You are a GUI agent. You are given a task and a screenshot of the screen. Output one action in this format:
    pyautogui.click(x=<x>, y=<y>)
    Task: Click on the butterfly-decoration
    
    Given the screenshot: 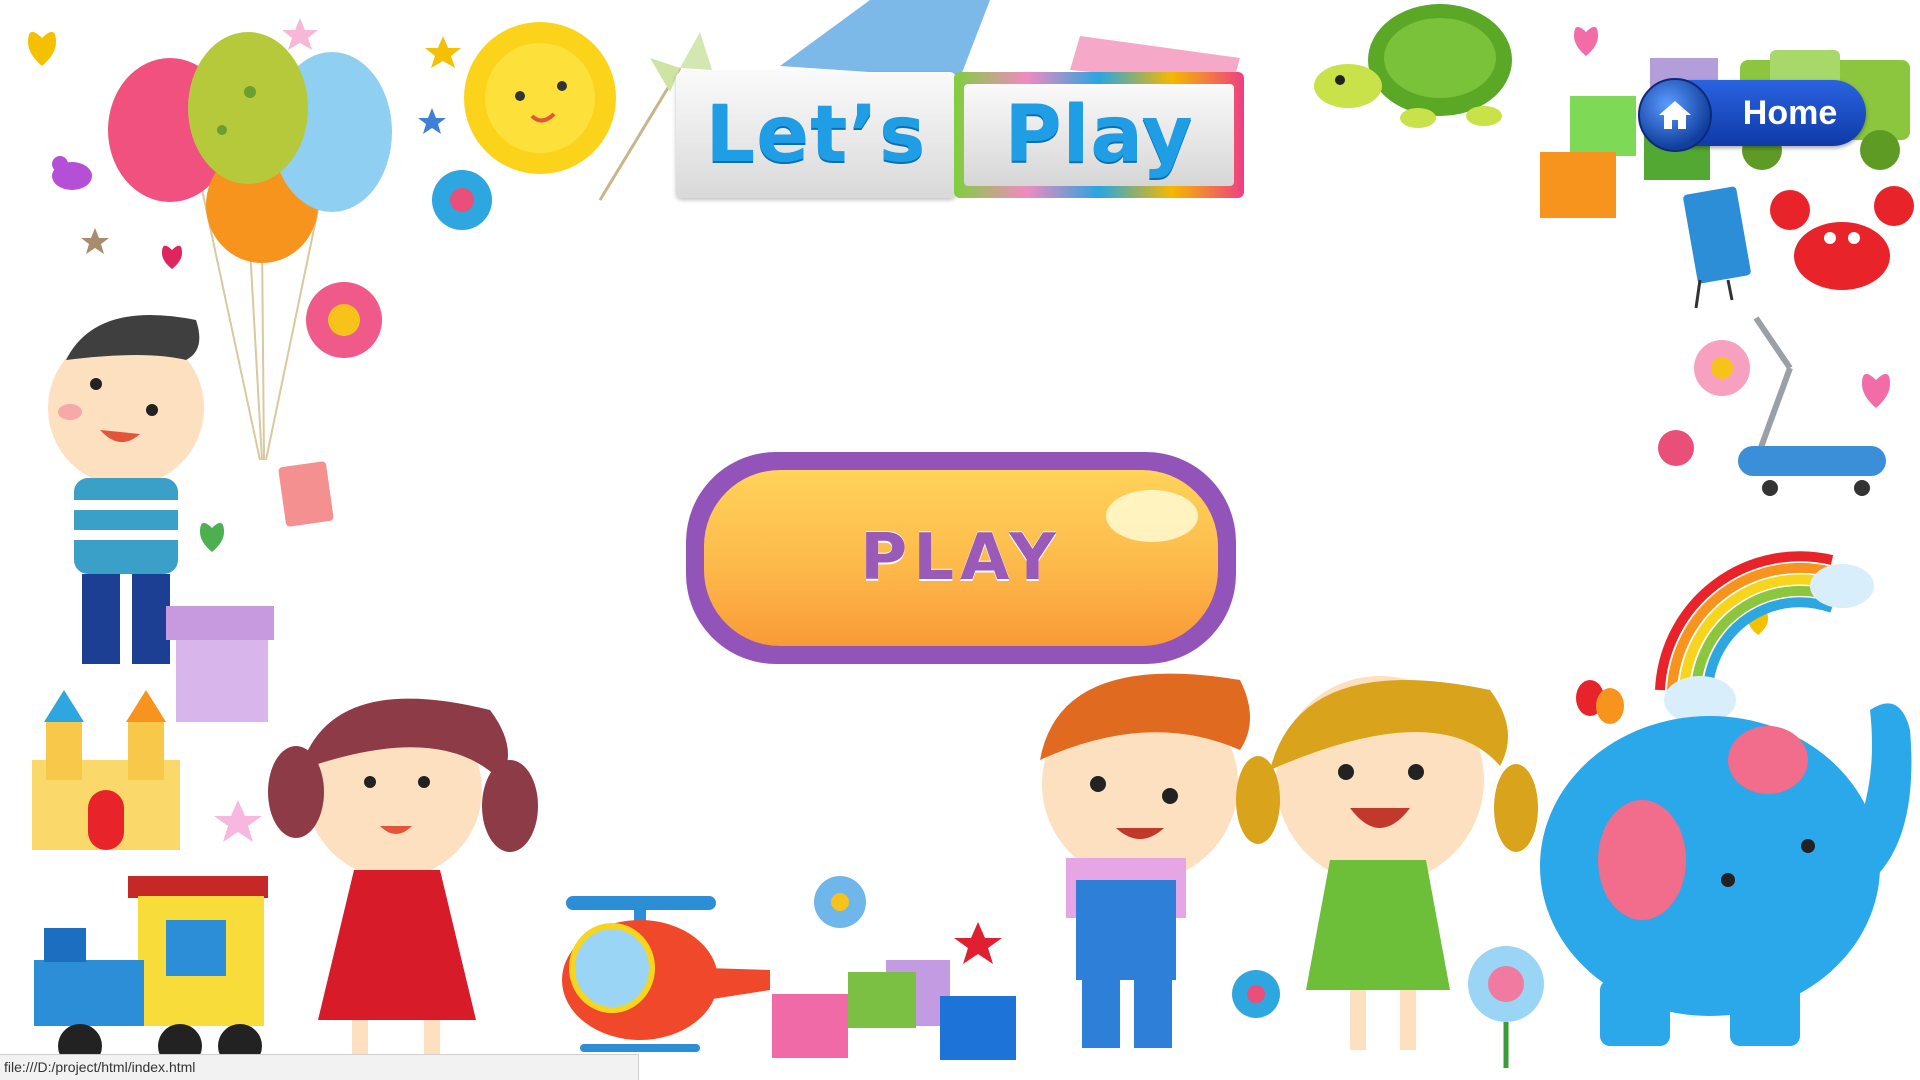 What is the action you would take?
    pyautogui.click(x=1600, y=702)
    